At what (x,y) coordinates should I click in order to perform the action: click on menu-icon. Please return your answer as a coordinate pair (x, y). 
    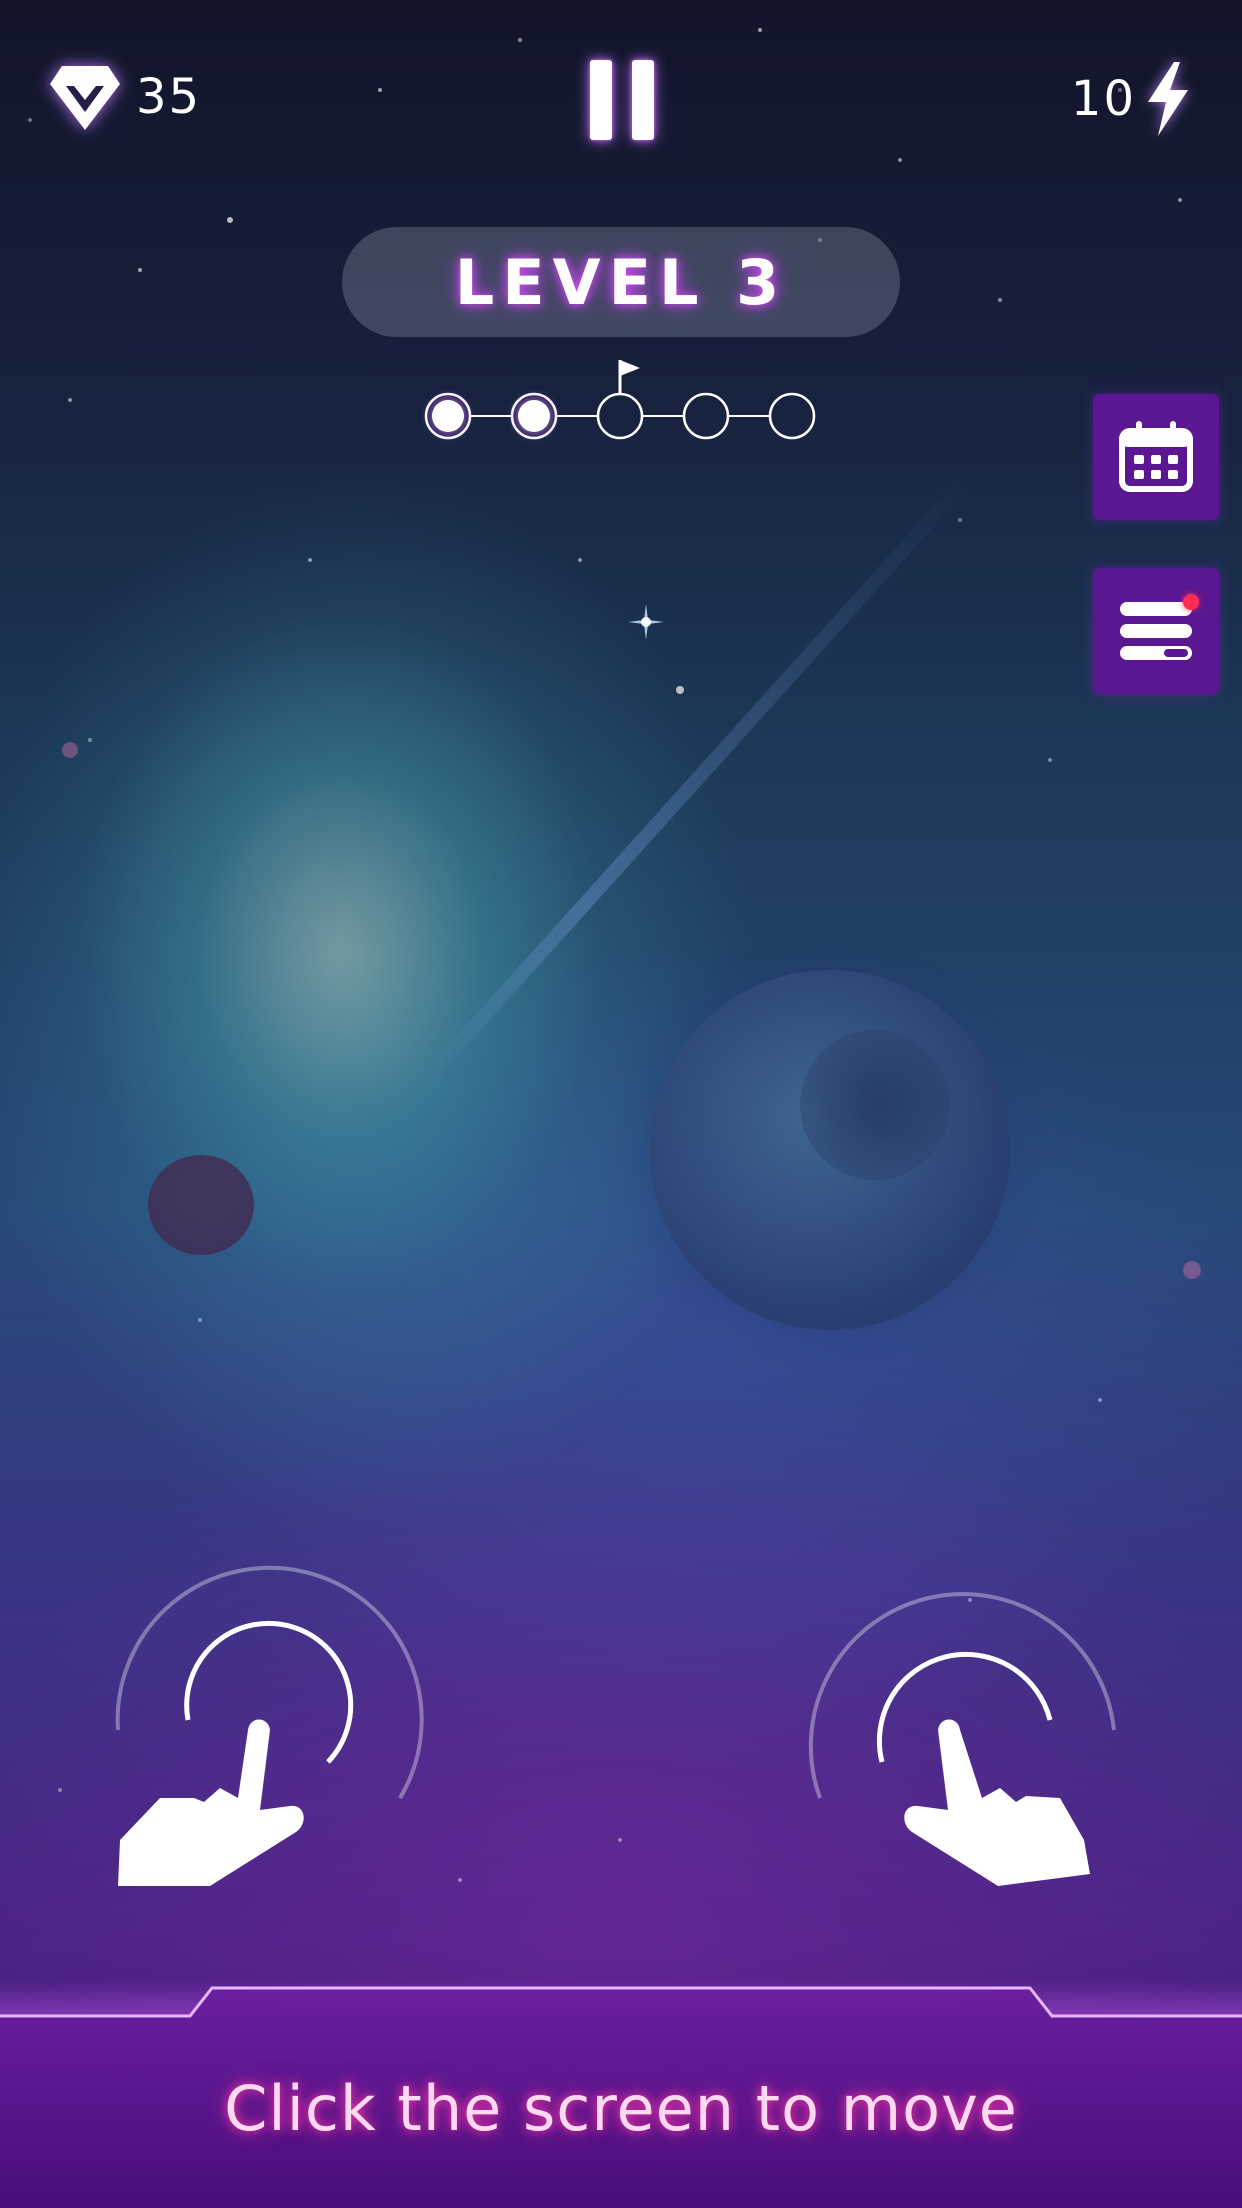
    Looking at the image, I should click on (1156, 631).